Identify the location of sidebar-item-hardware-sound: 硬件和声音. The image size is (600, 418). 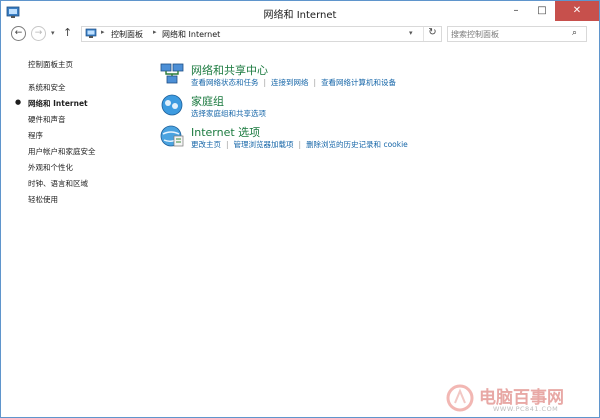
(47, 119).